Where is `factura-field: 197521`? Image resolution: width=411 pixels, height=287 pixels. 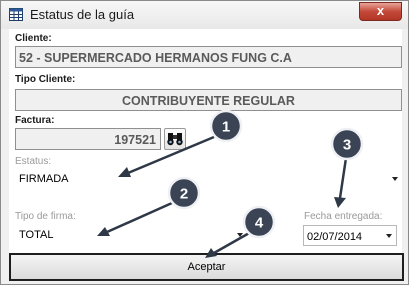
factura-field: 197521 is located at coordinates (88, 139).